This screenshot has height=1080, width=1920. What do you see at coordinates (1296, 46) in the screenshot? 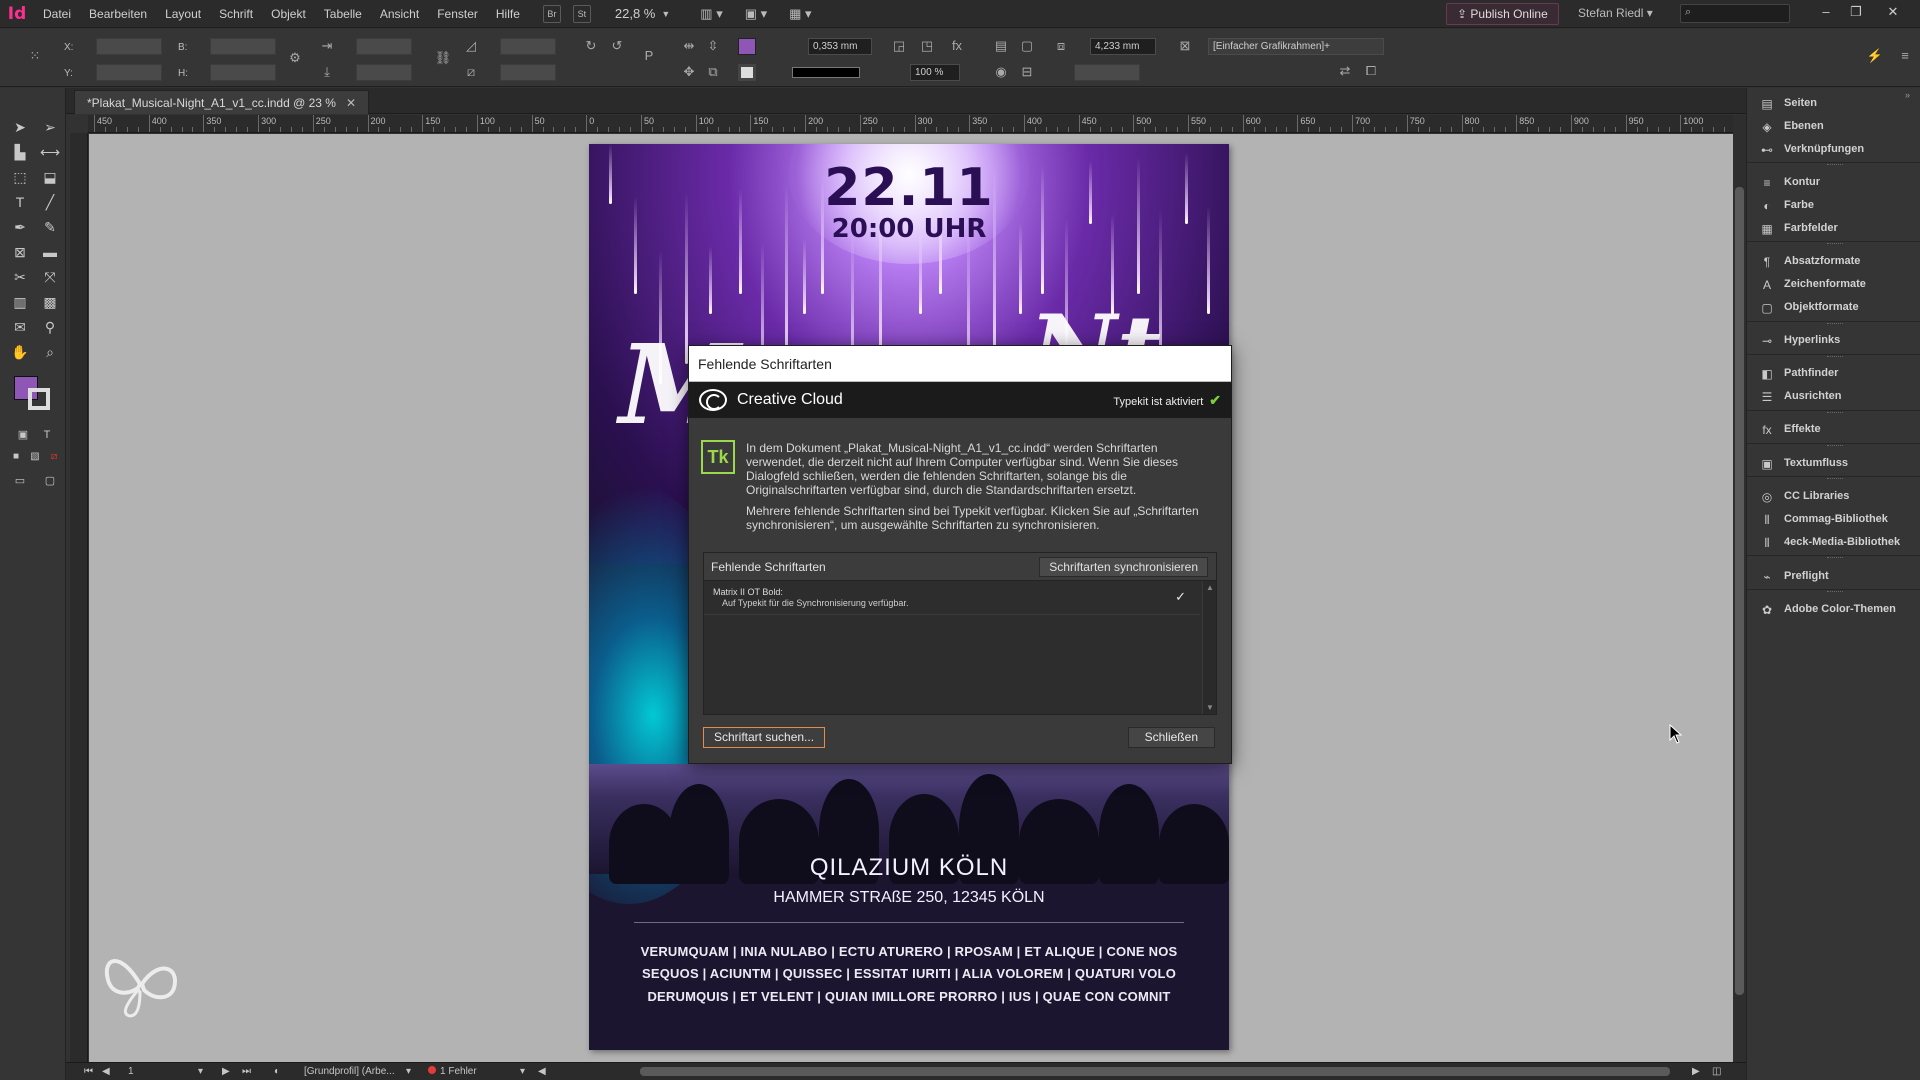
I see `frame-style-select: [Einfacher Grafikrahmen]+` at bounding box center [1296, 46].